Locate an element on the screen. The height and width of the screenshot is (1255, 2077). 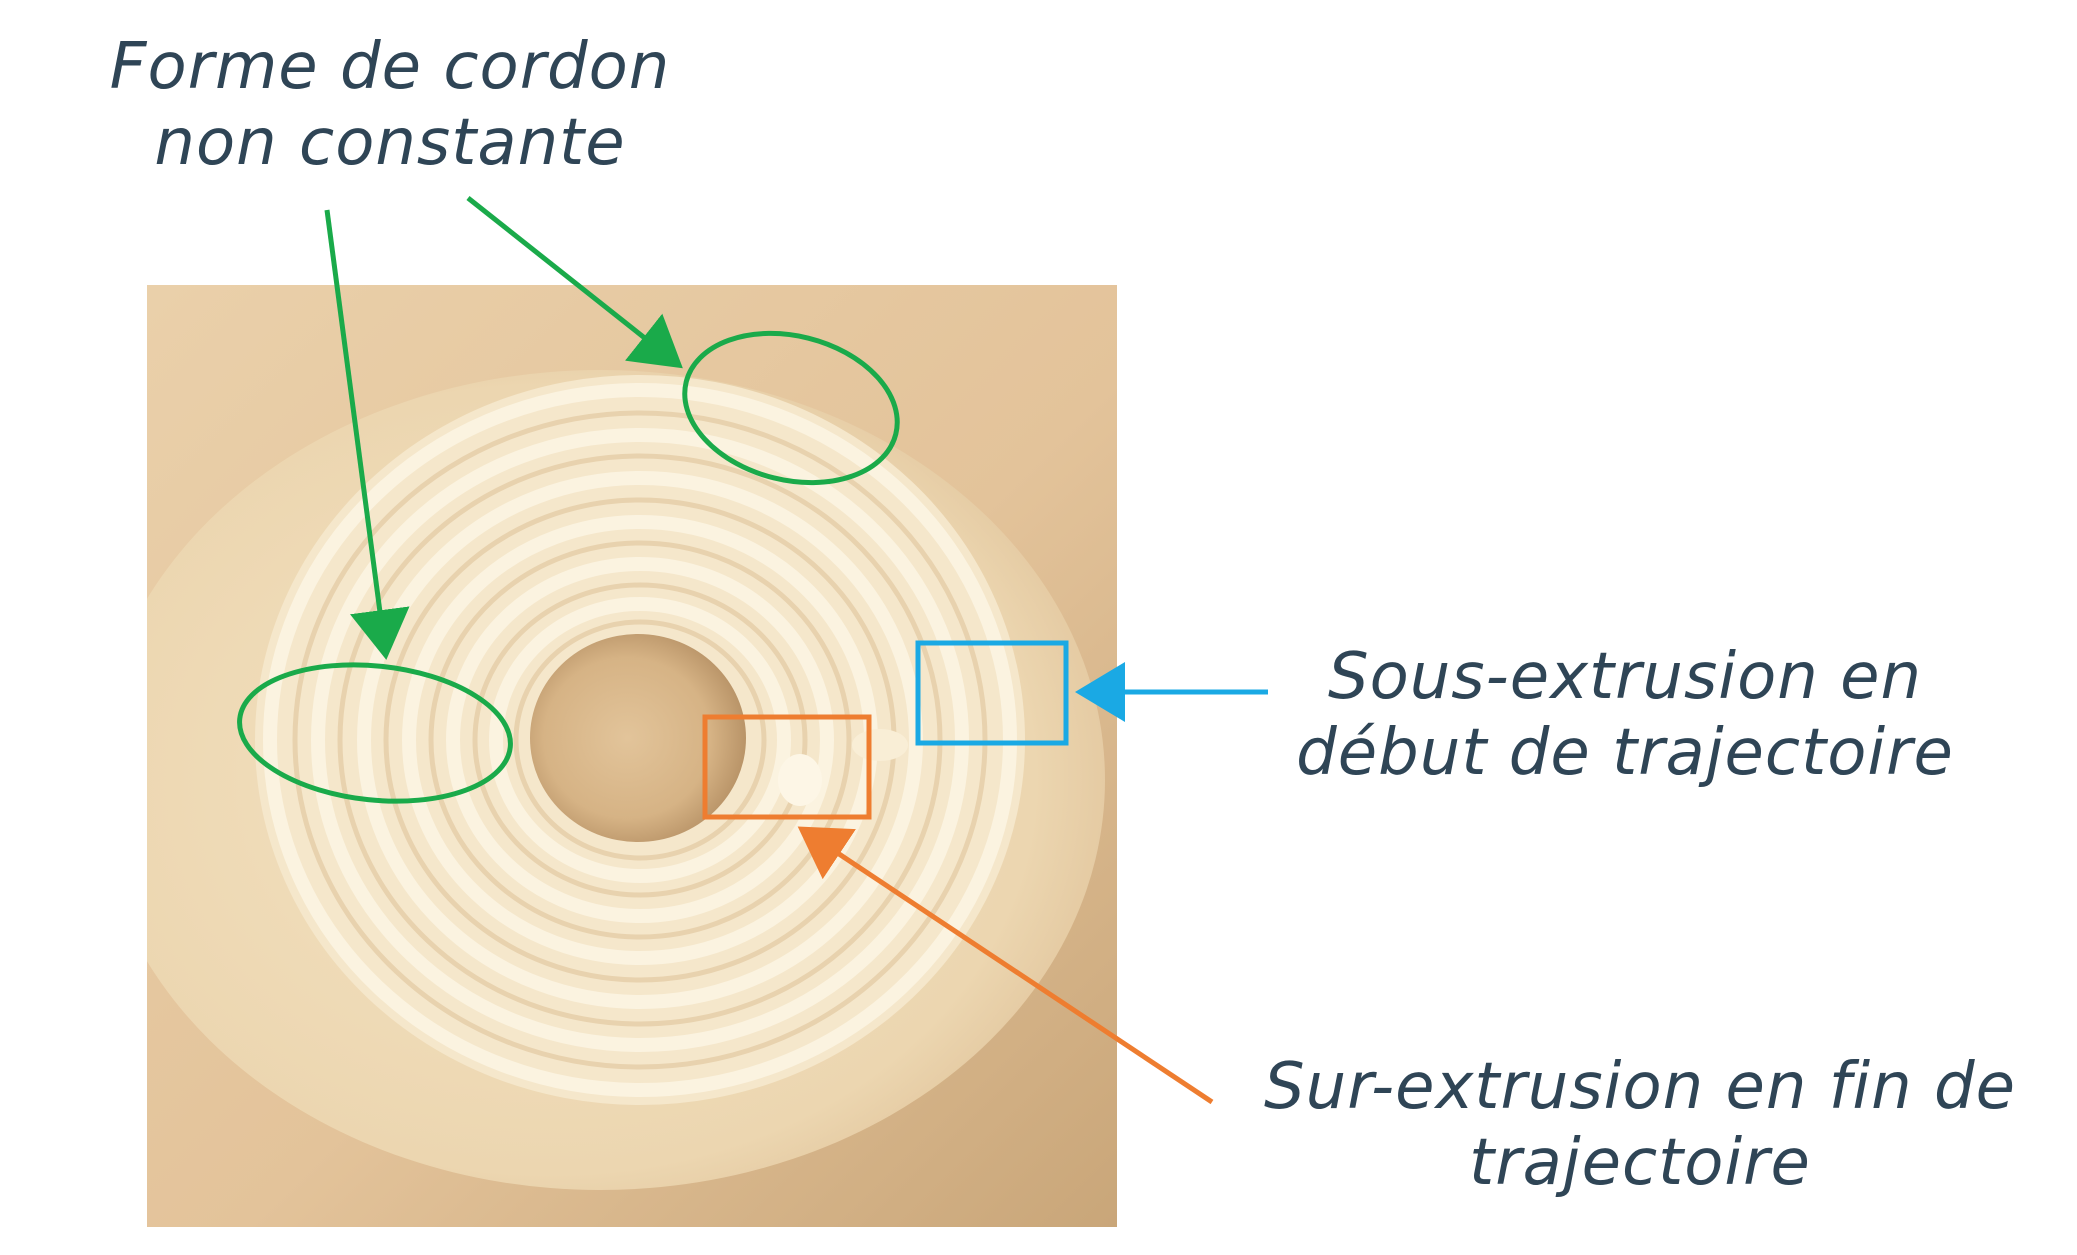
label-non-constant-bead: Forme de cordon non constante is located at coordinates (390, 105).